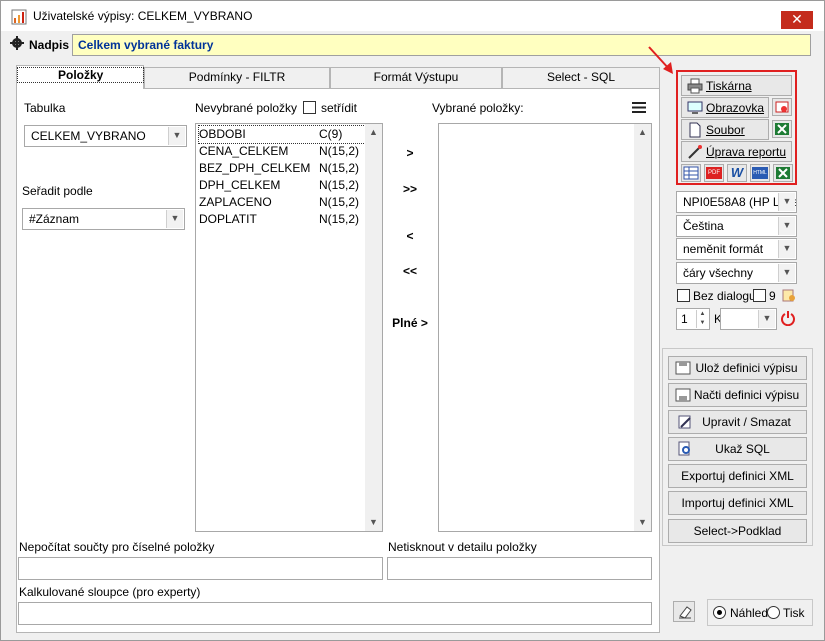  I want to click on k-select: ▼, so click(748, 319).